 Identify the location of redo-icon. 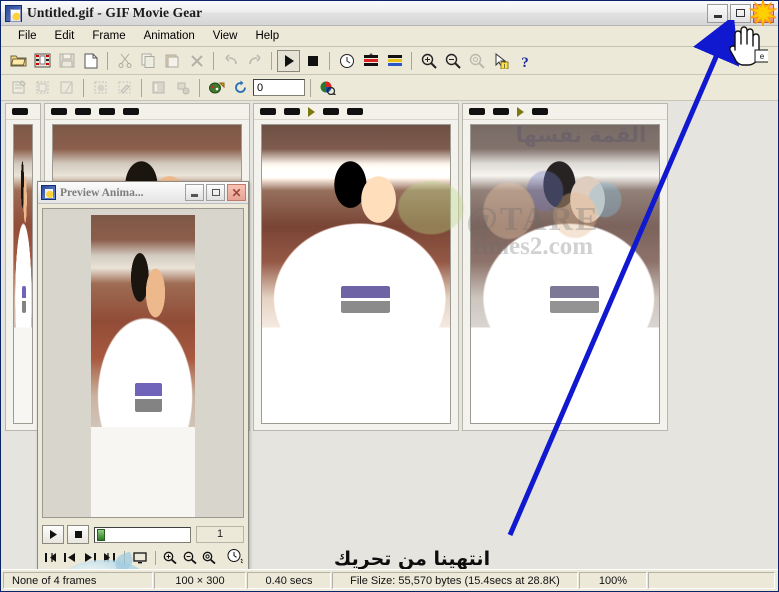
(254, 61).